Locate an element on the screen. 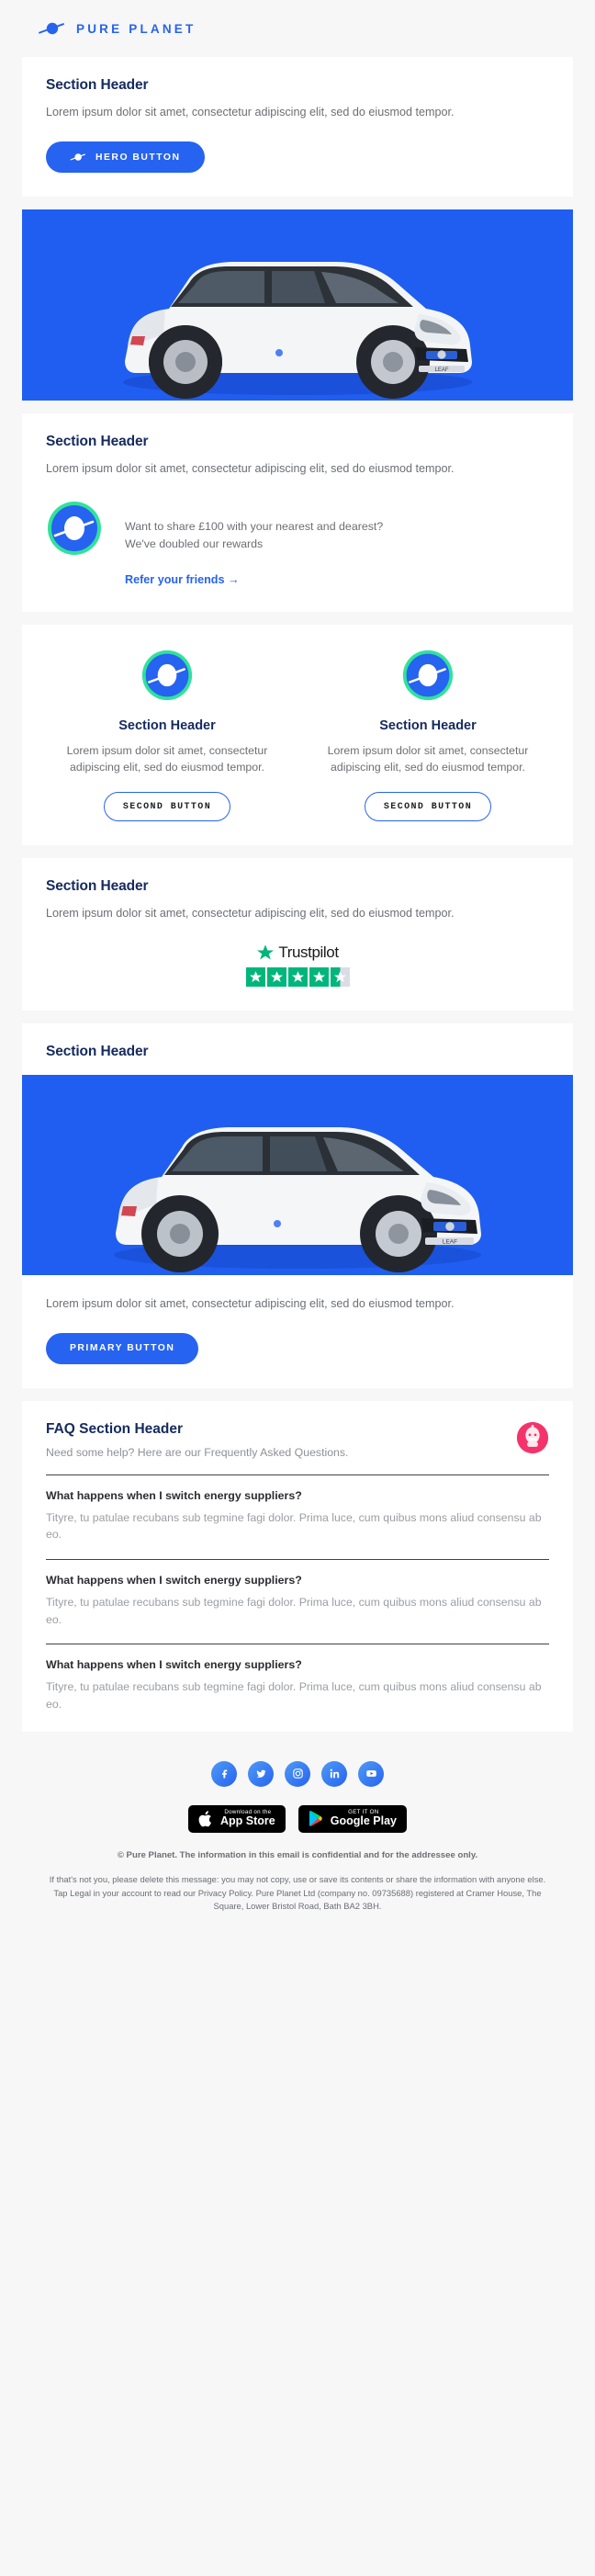 The image size is (595, 2576). trustpilot-stars is located at coordinates (297, 976).